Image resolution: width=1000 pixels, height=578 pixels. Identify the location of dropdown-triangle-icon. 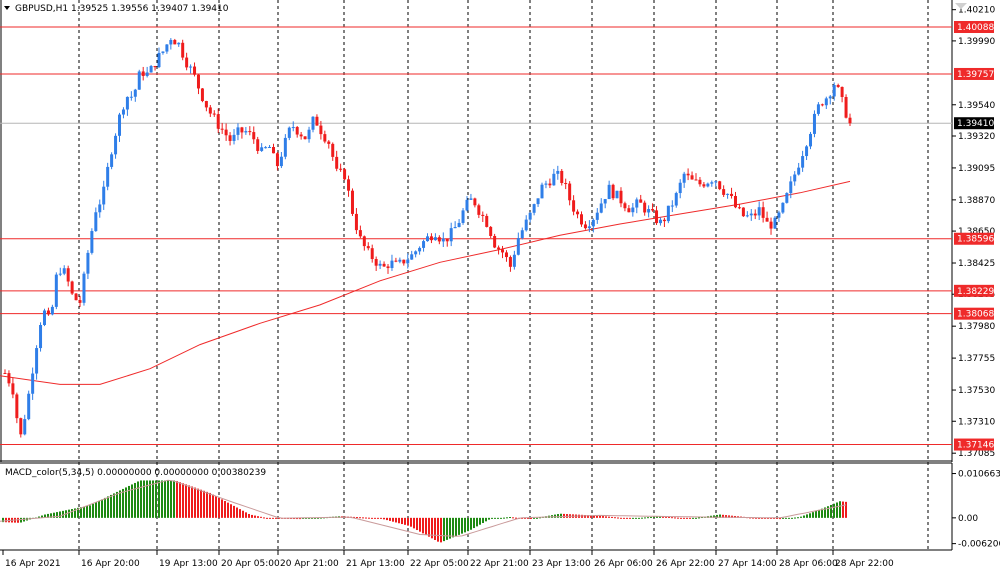
(7, 8).